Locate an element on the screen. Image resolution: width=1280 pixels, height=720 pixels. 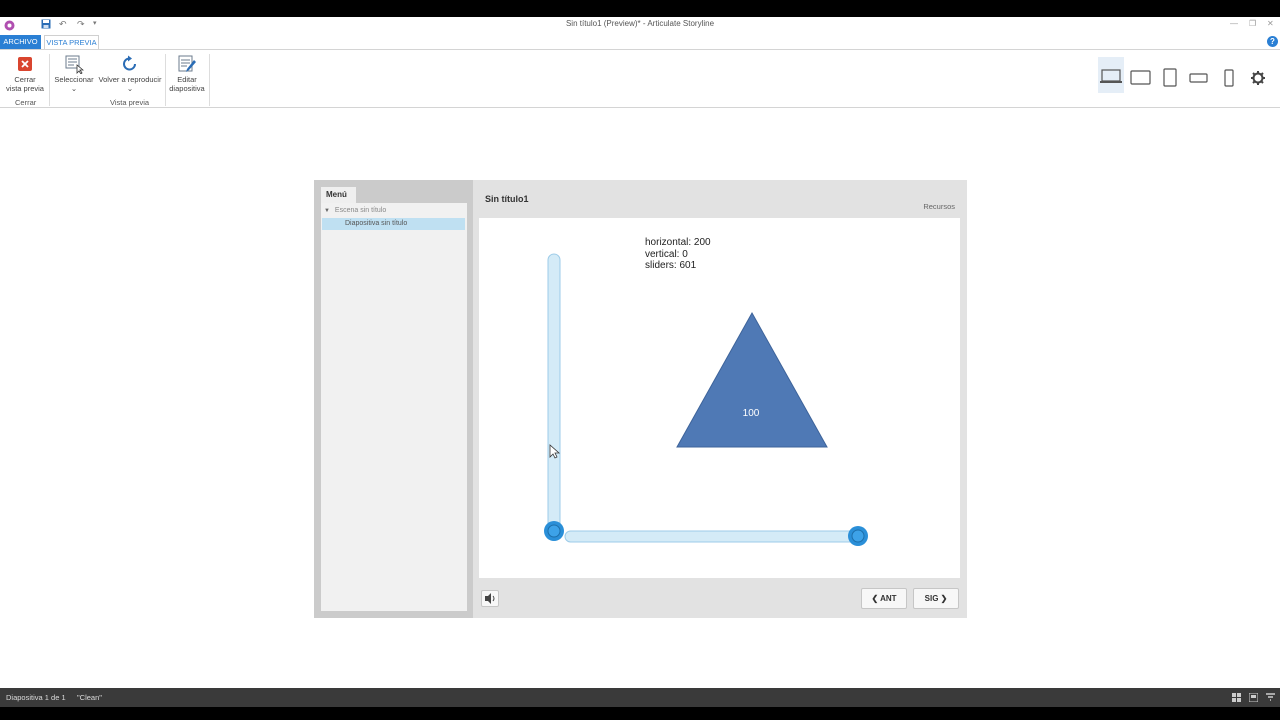
help-icon: ? is located at coordinates (1272, 41).